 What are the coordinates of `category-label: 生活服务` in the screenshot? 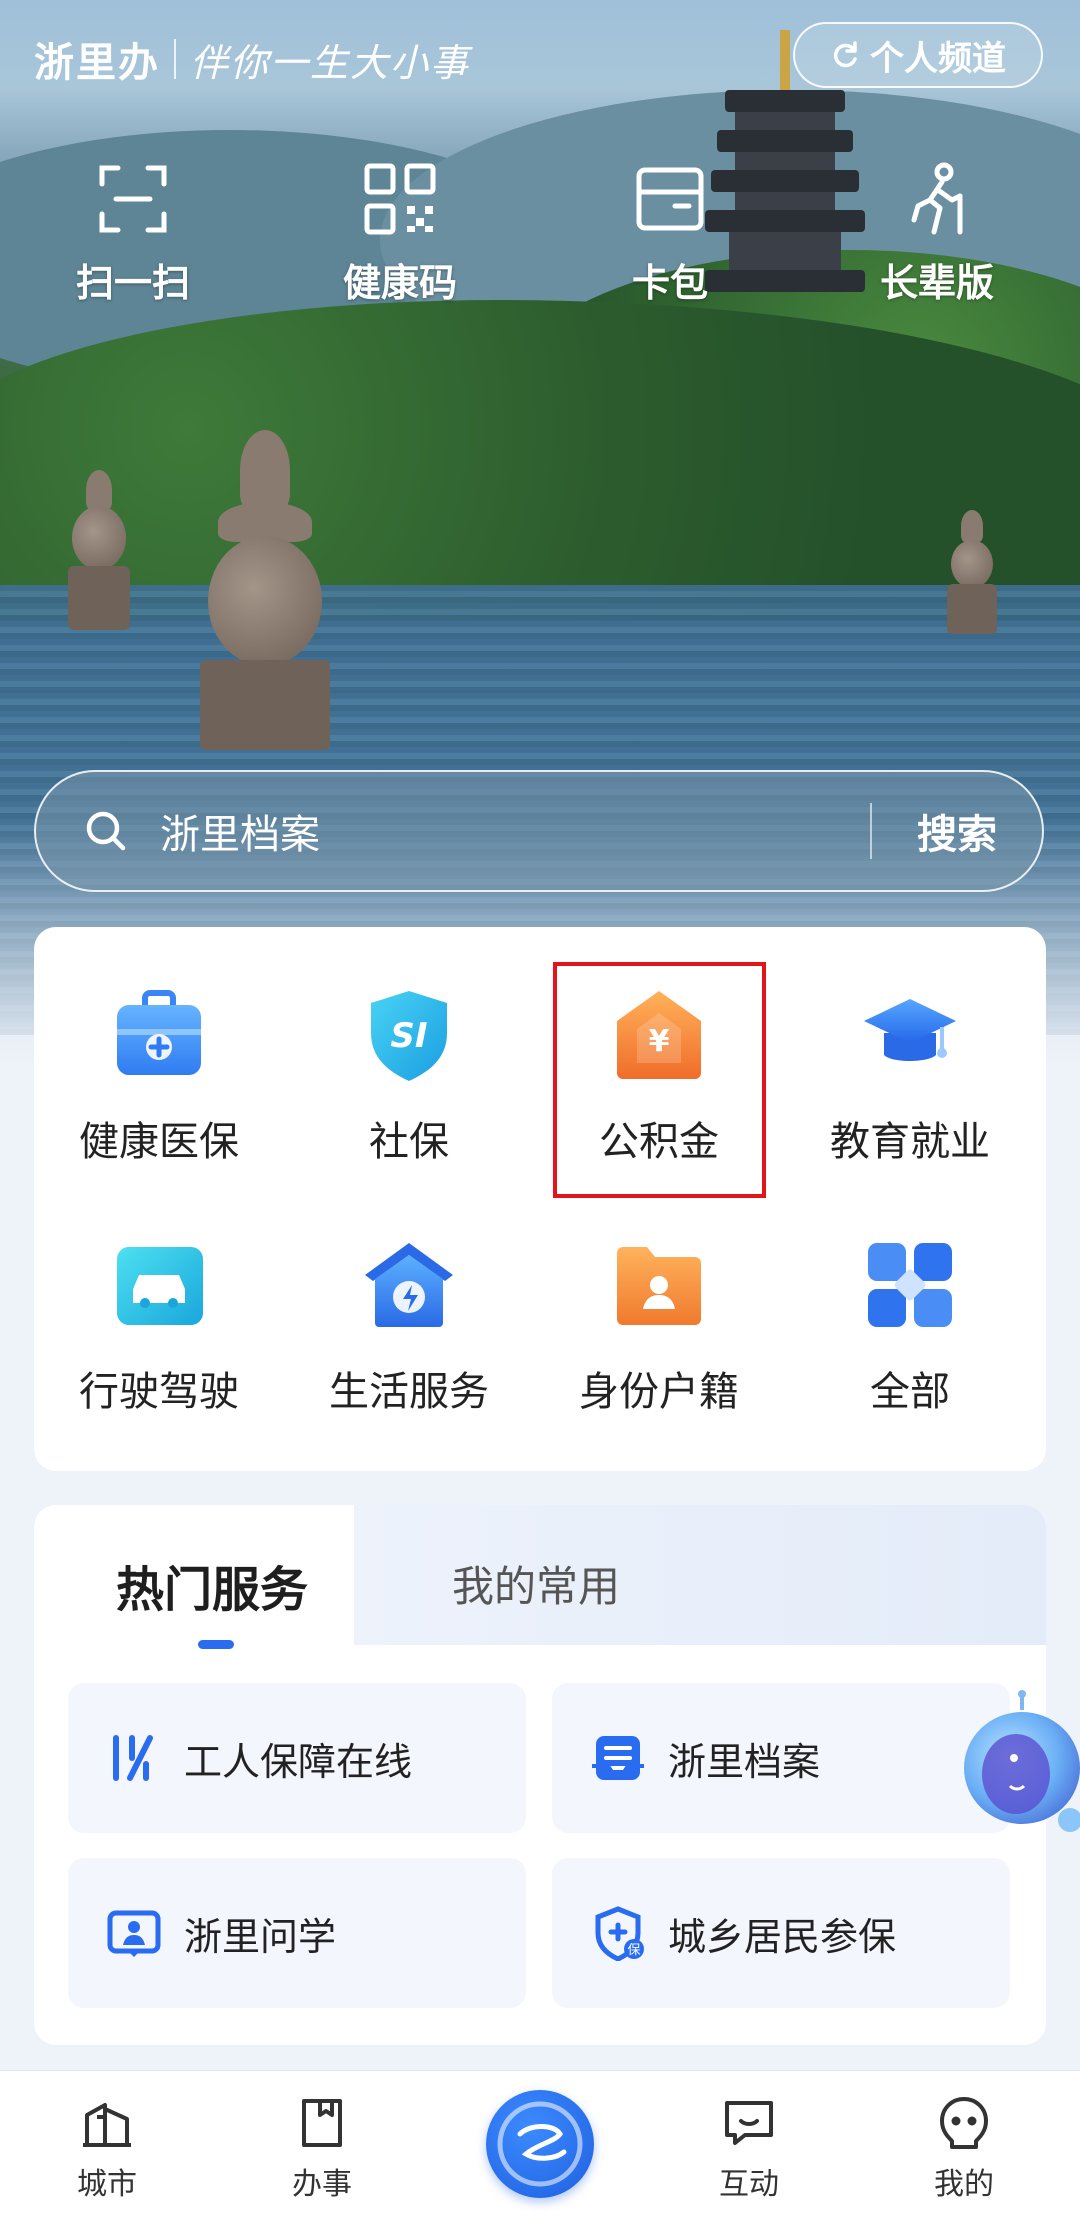 It's located at (409, 1392).